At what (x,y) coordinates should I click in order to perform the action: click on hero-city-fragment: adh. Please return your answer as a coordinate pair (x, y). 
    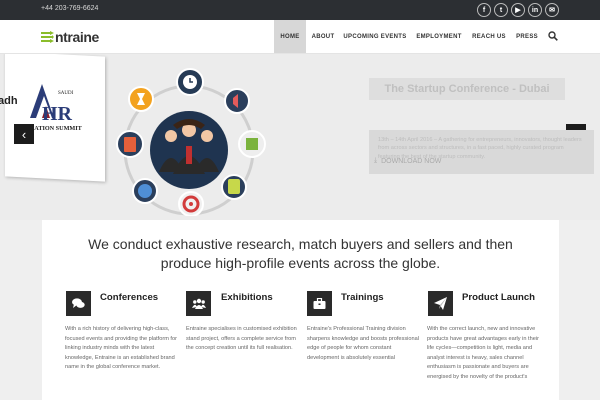
    Looking at the image, I should click on (9, 101).